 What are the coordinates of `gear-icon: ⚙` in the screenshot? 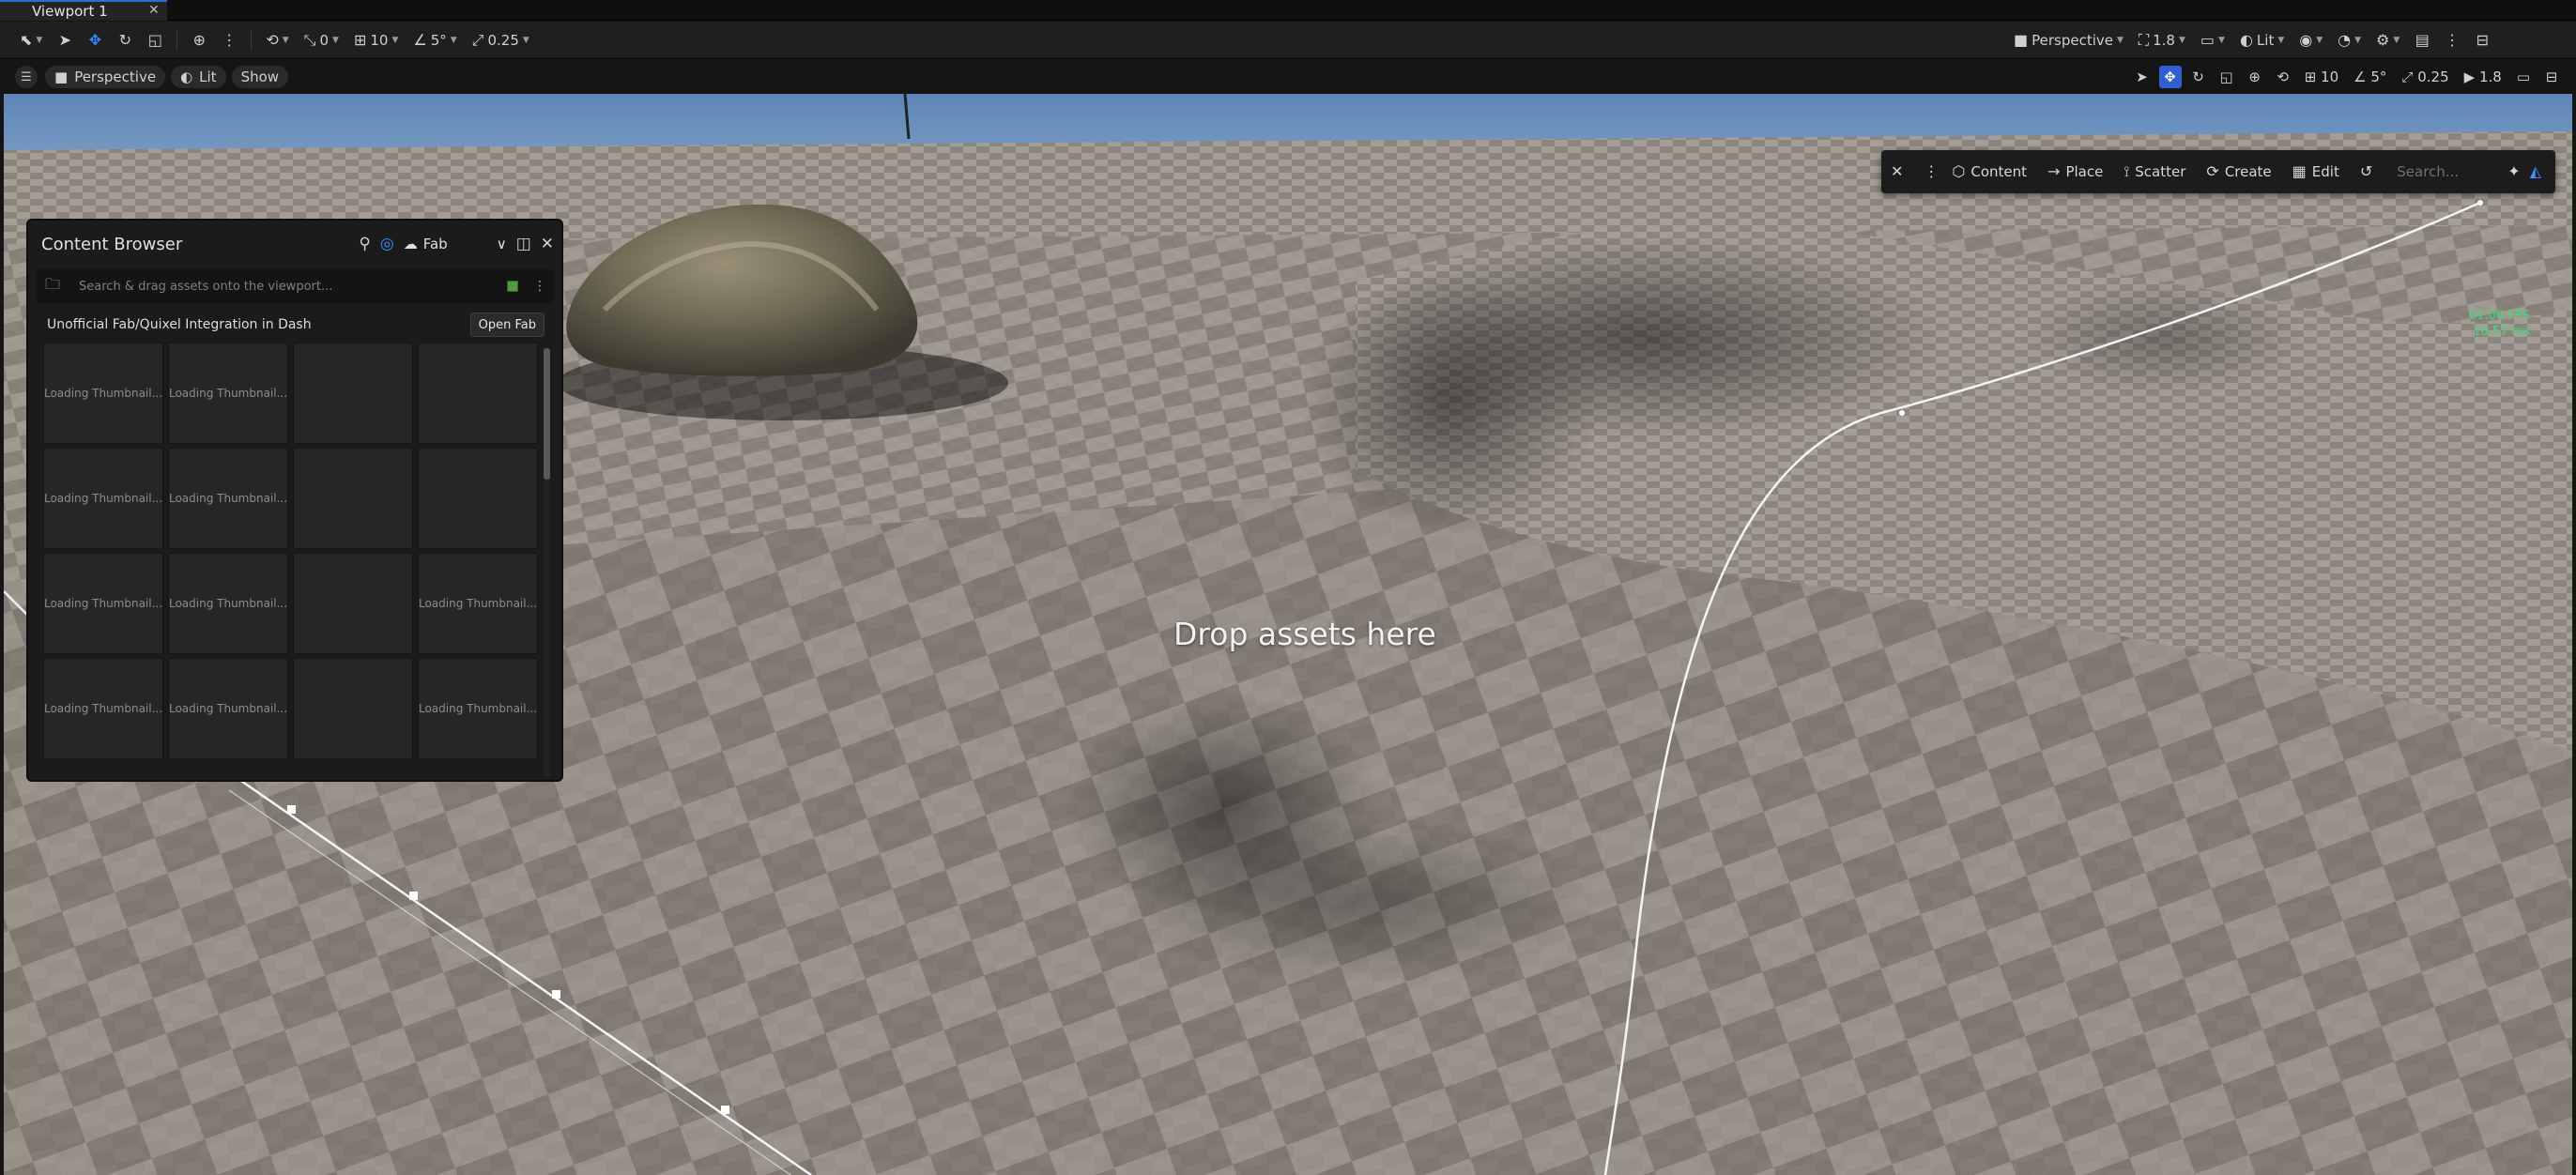 It's located at (2383, 40).